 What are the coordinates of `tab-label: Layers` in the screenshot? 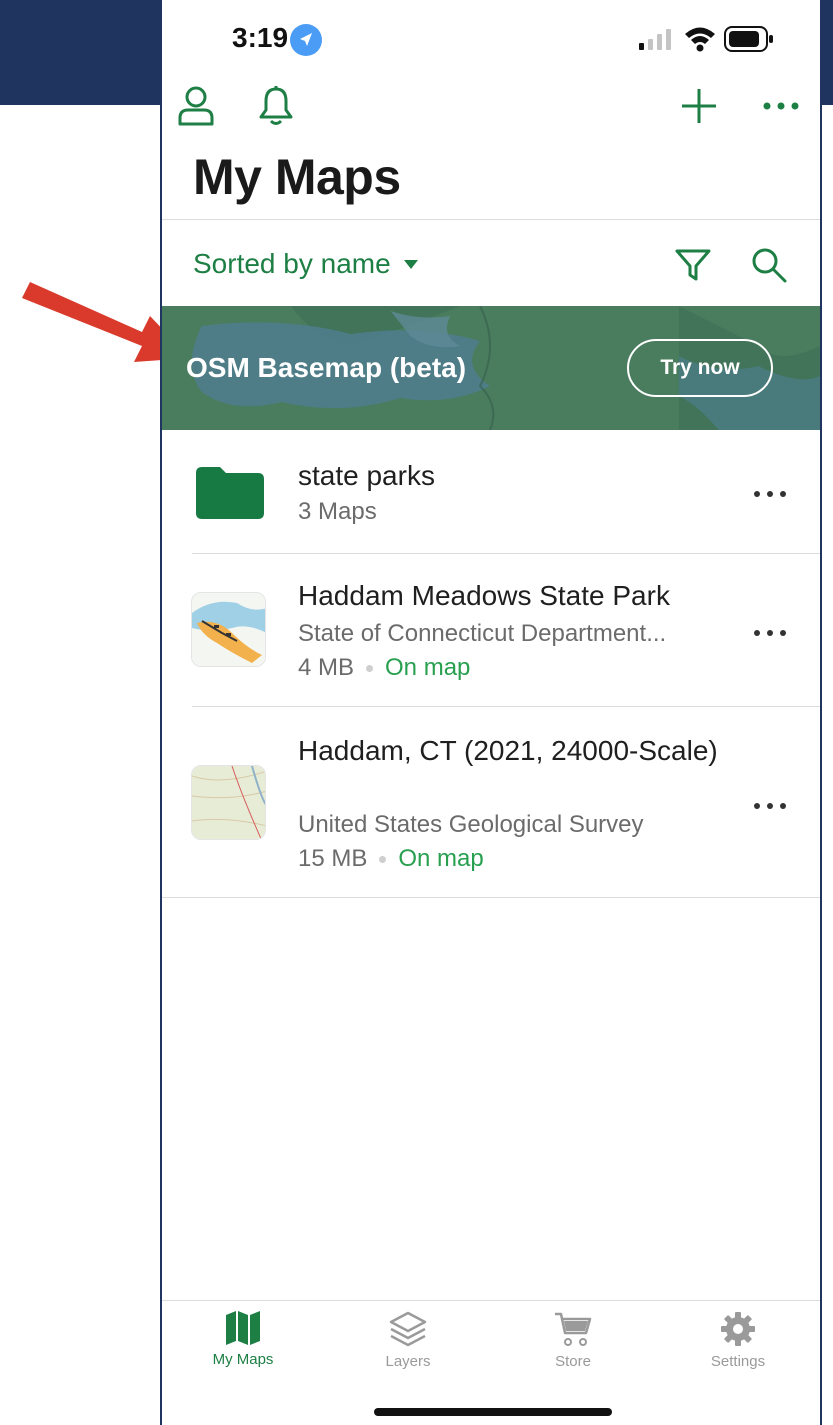 It's located at (408, 1361).